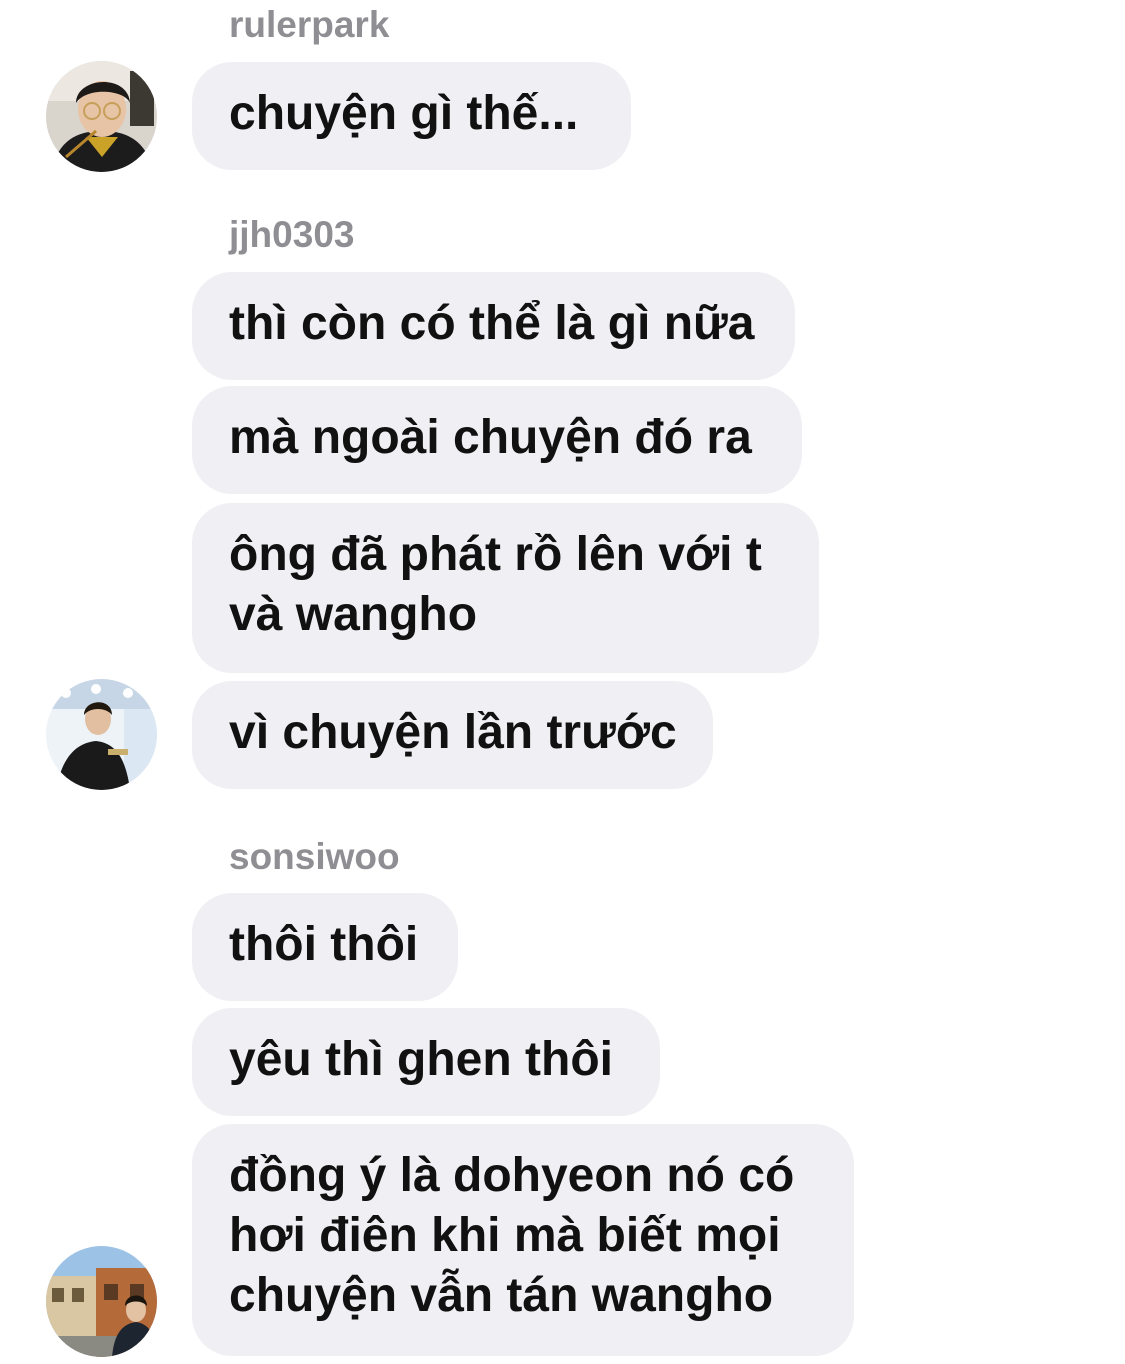  I want to click on message-bubble: ông đã phát rồ lên với t và wangho, so click(505, 588).